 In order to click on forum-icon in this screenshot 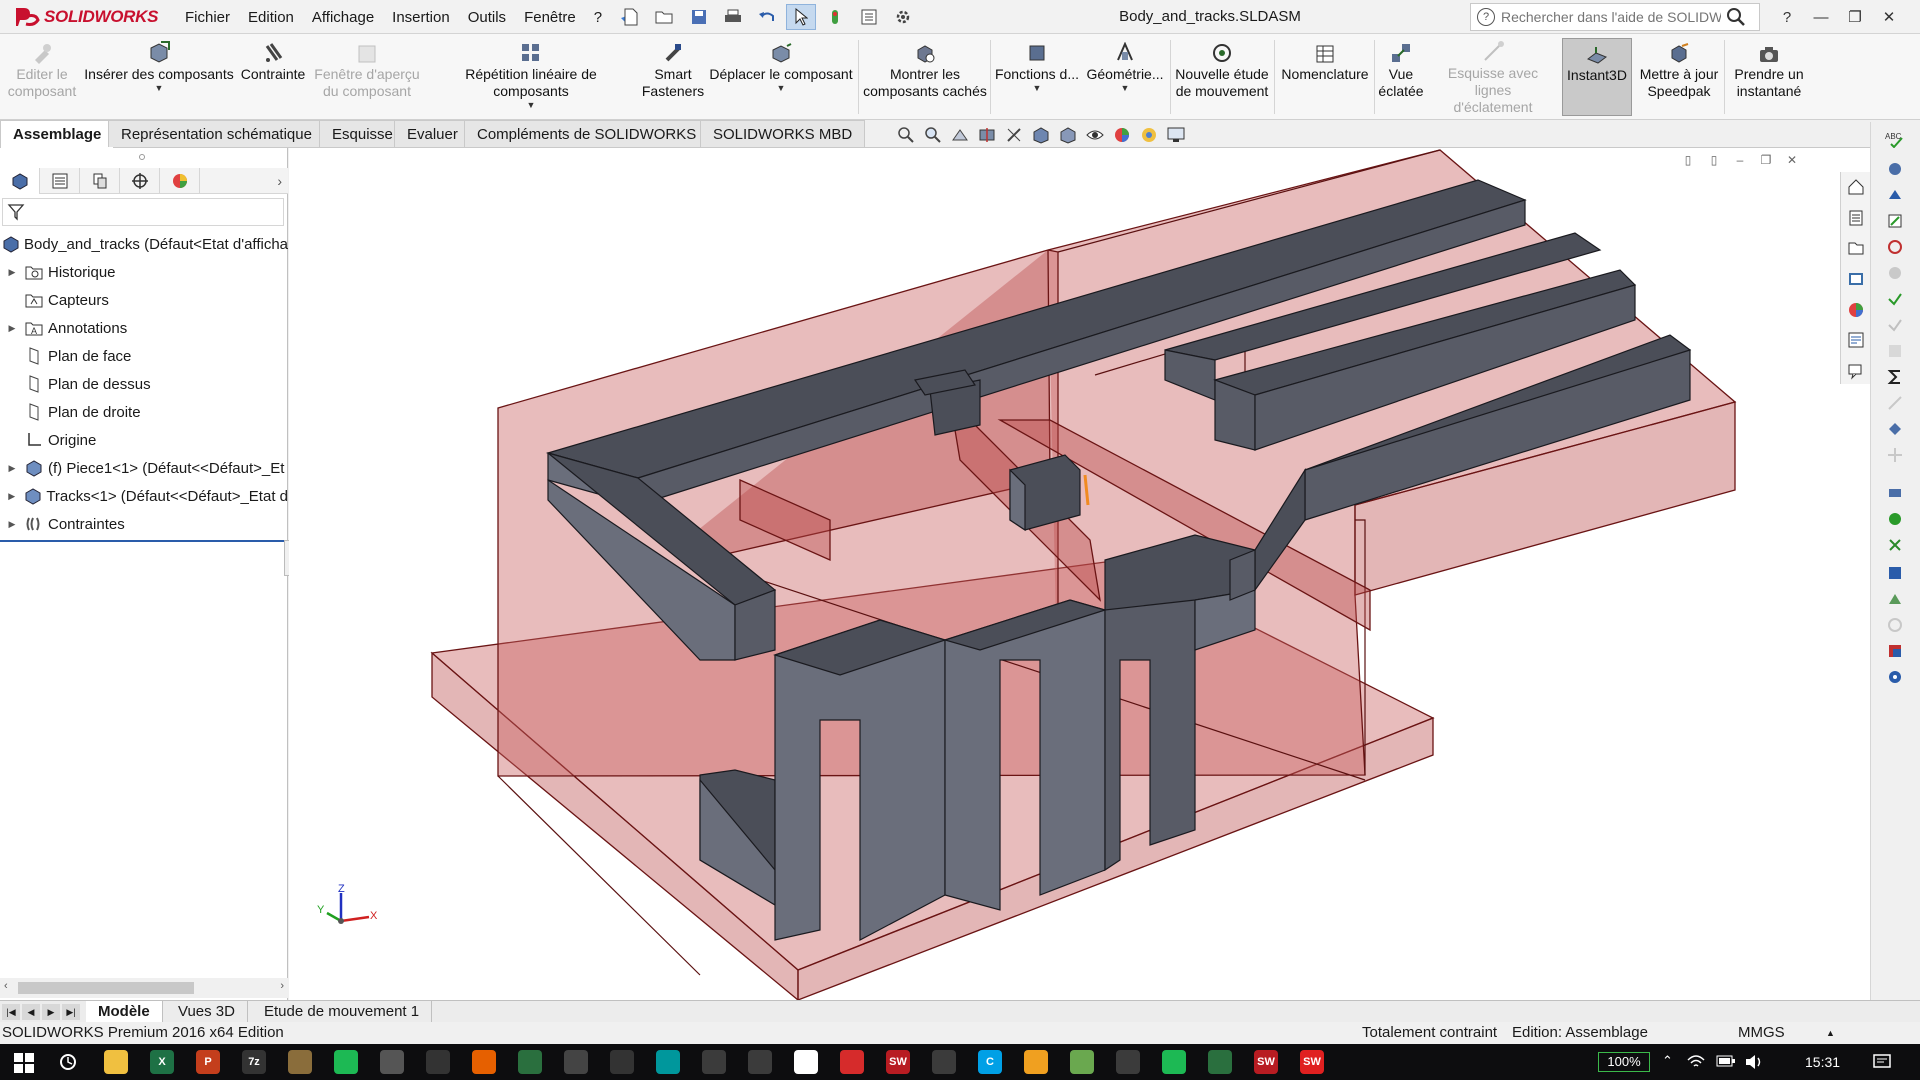, I will do `click(1856, 370)`.